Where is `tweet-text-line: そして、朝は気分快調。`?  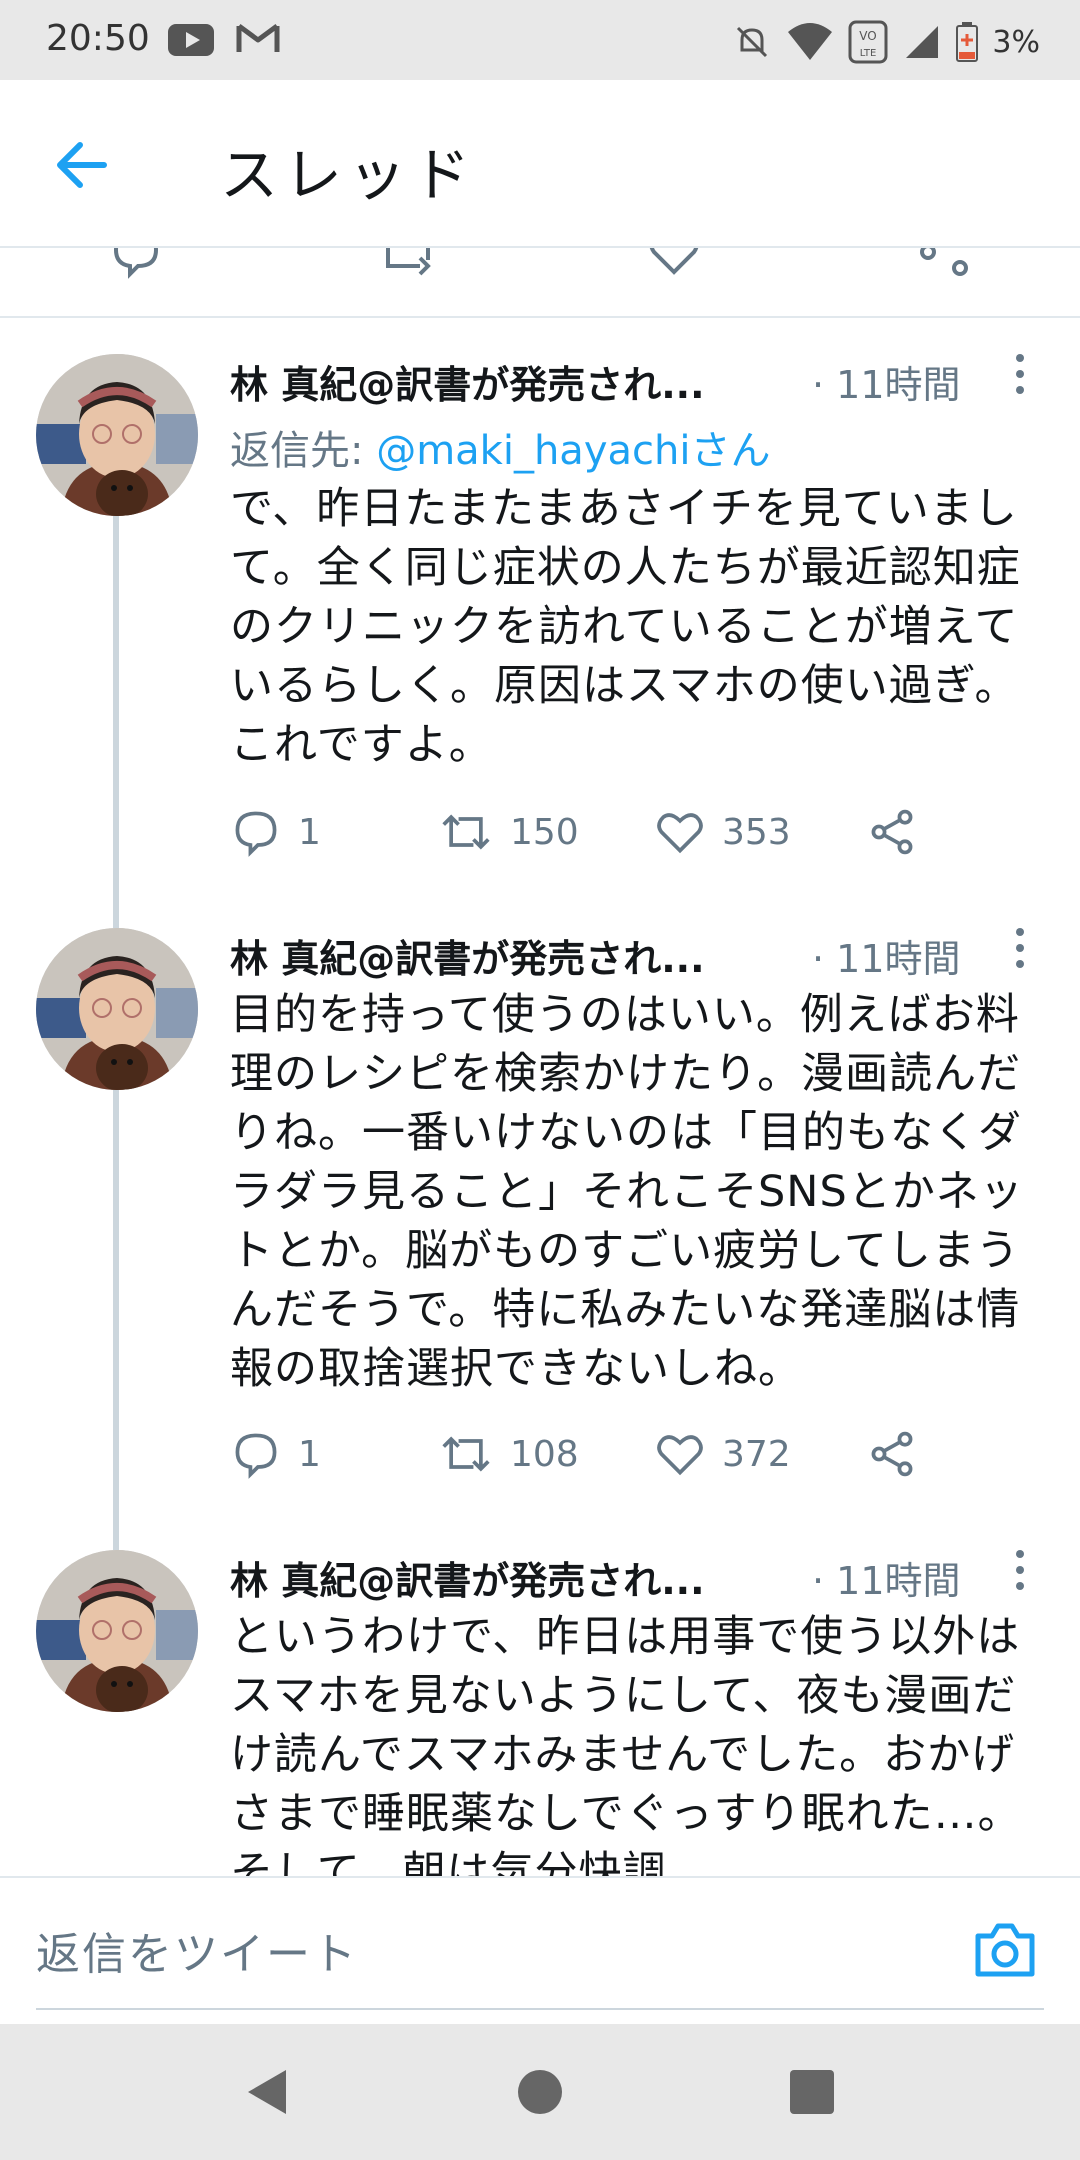
tweet-text-line: そして、朝は気分快調。 is located at coordinates (470, 1862).